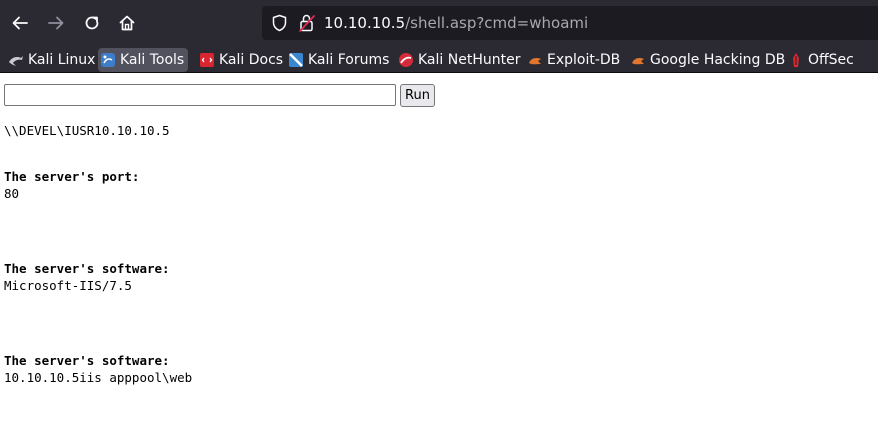 The width and height of the screenshot is (878, 436). Describe the element at coordinates (469, 60) in the screenshot. I see `bookmark-label: Kali NetHunter` at that location.